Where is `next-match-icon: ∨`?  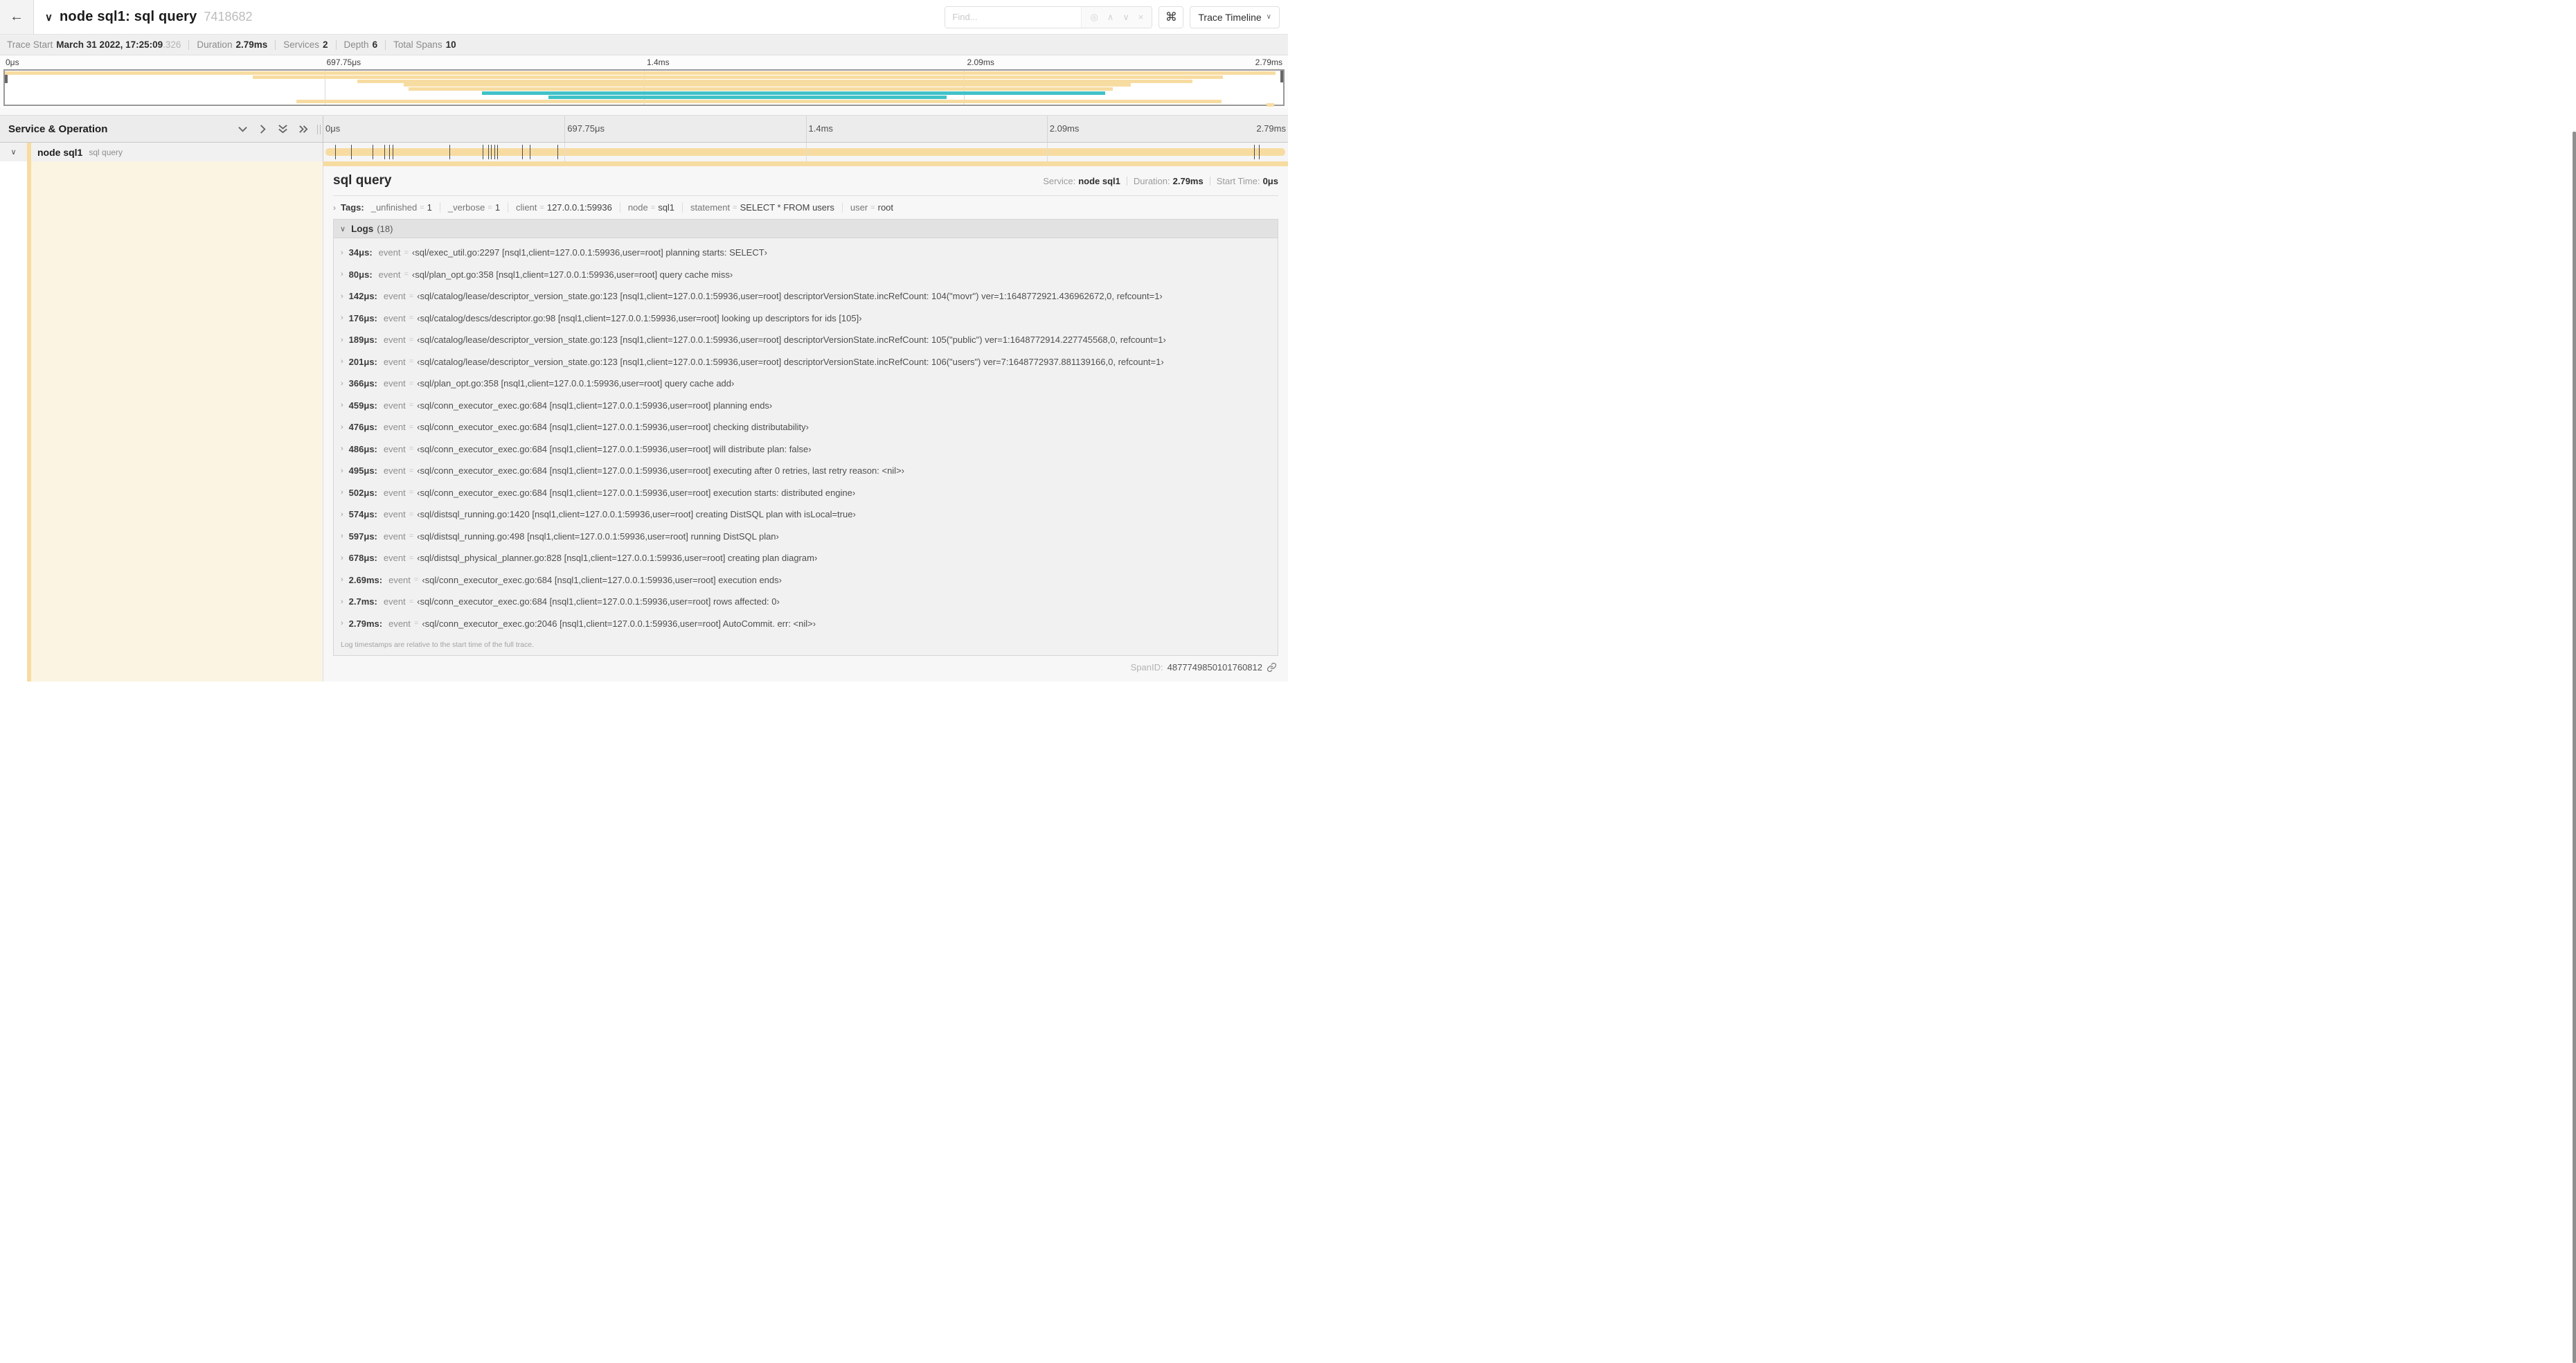 next-match-icon: ∨ is located at coordinates (1125, 17).